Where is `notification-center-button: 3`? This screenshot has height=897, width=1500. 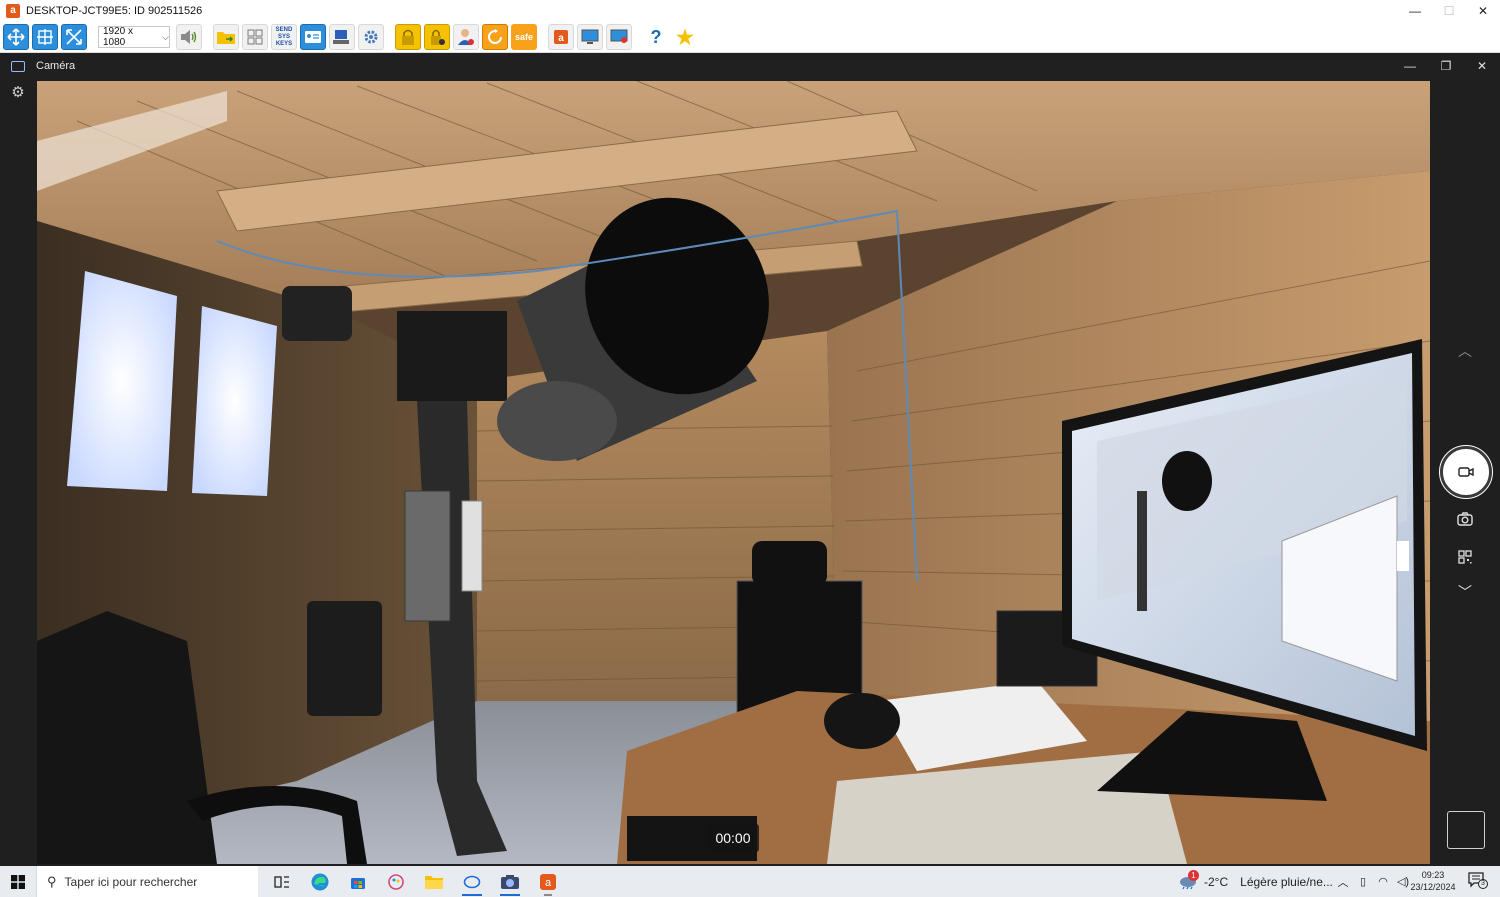 notification-center-button: 3 is located at coordinates (1478, 881).